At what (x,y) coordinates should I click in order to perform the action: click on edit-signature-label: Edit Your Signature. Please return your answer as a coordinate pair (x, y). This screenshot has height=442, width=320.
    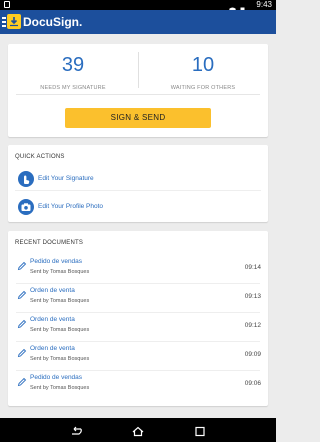
    Looking at the image, I should click on (66, 178).